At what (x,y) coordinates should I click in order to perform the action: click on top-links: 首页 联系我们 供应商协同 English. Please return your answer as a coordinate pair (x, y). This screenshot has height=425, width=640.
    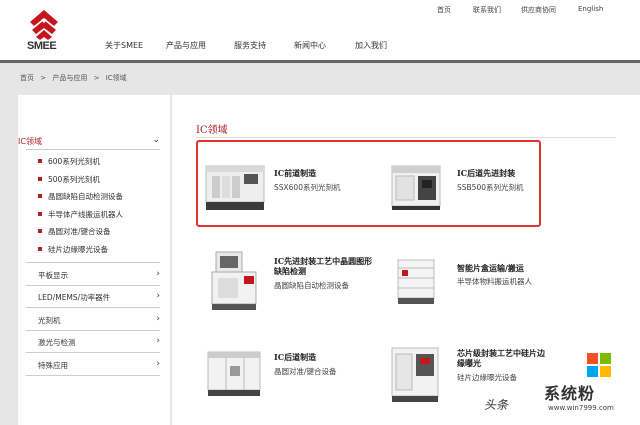
    Looking at the image, I should click on (320, 11).